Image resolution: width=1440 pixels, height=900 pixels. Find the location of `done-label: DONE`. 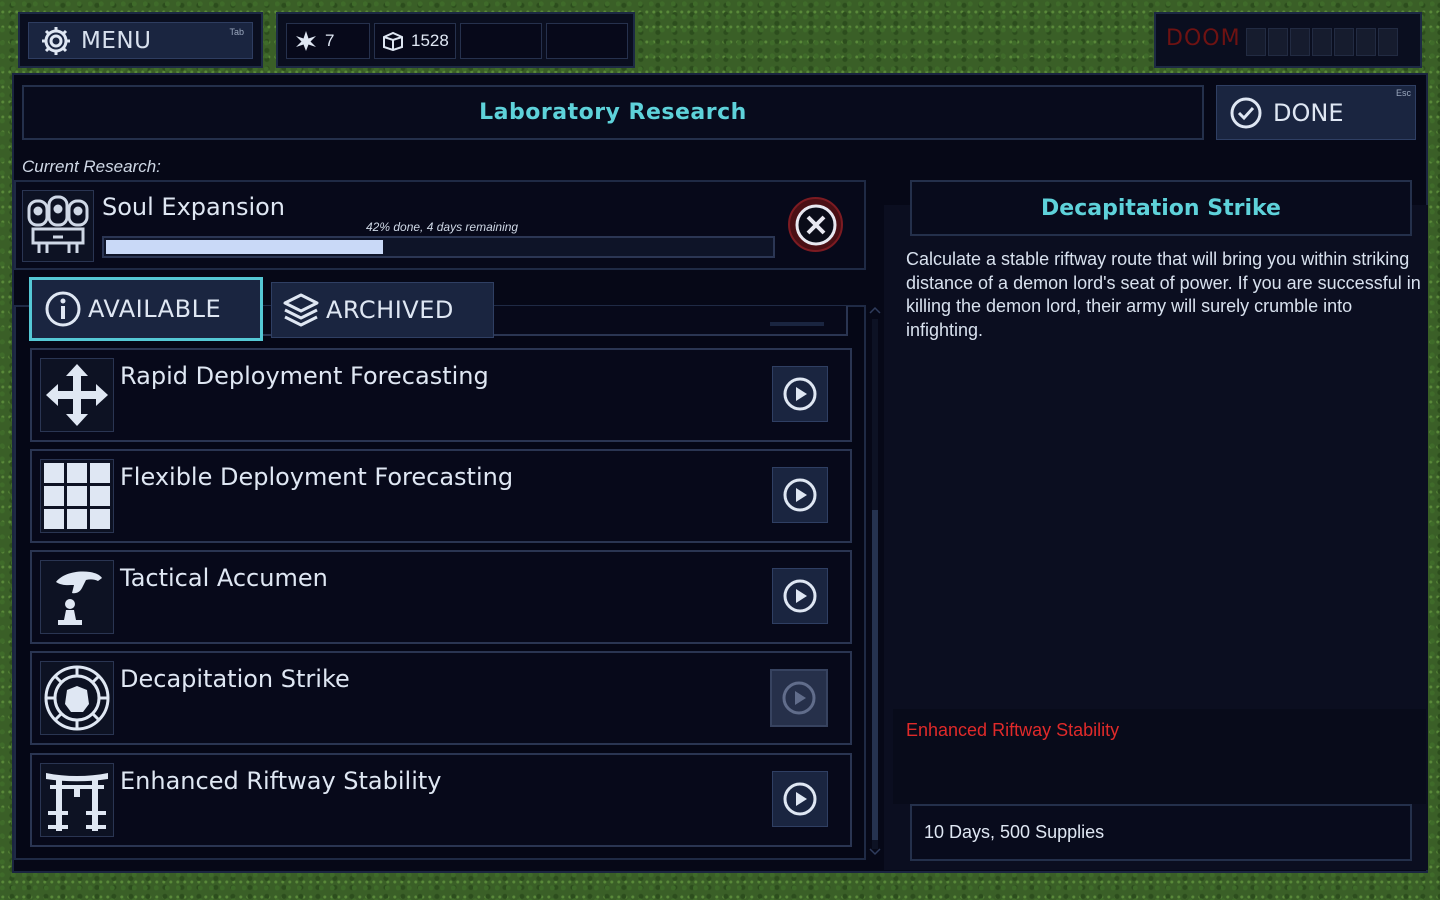

done-label: DONE is located at coordinates (1308, 112).